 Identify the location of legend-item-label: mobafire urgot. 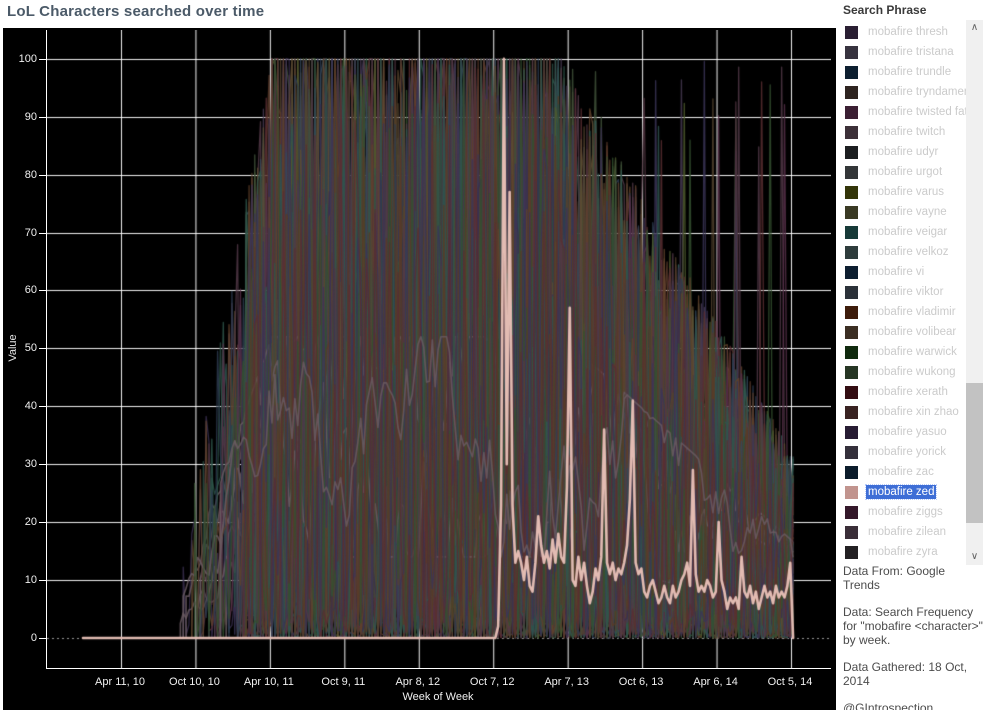
(905, 172).